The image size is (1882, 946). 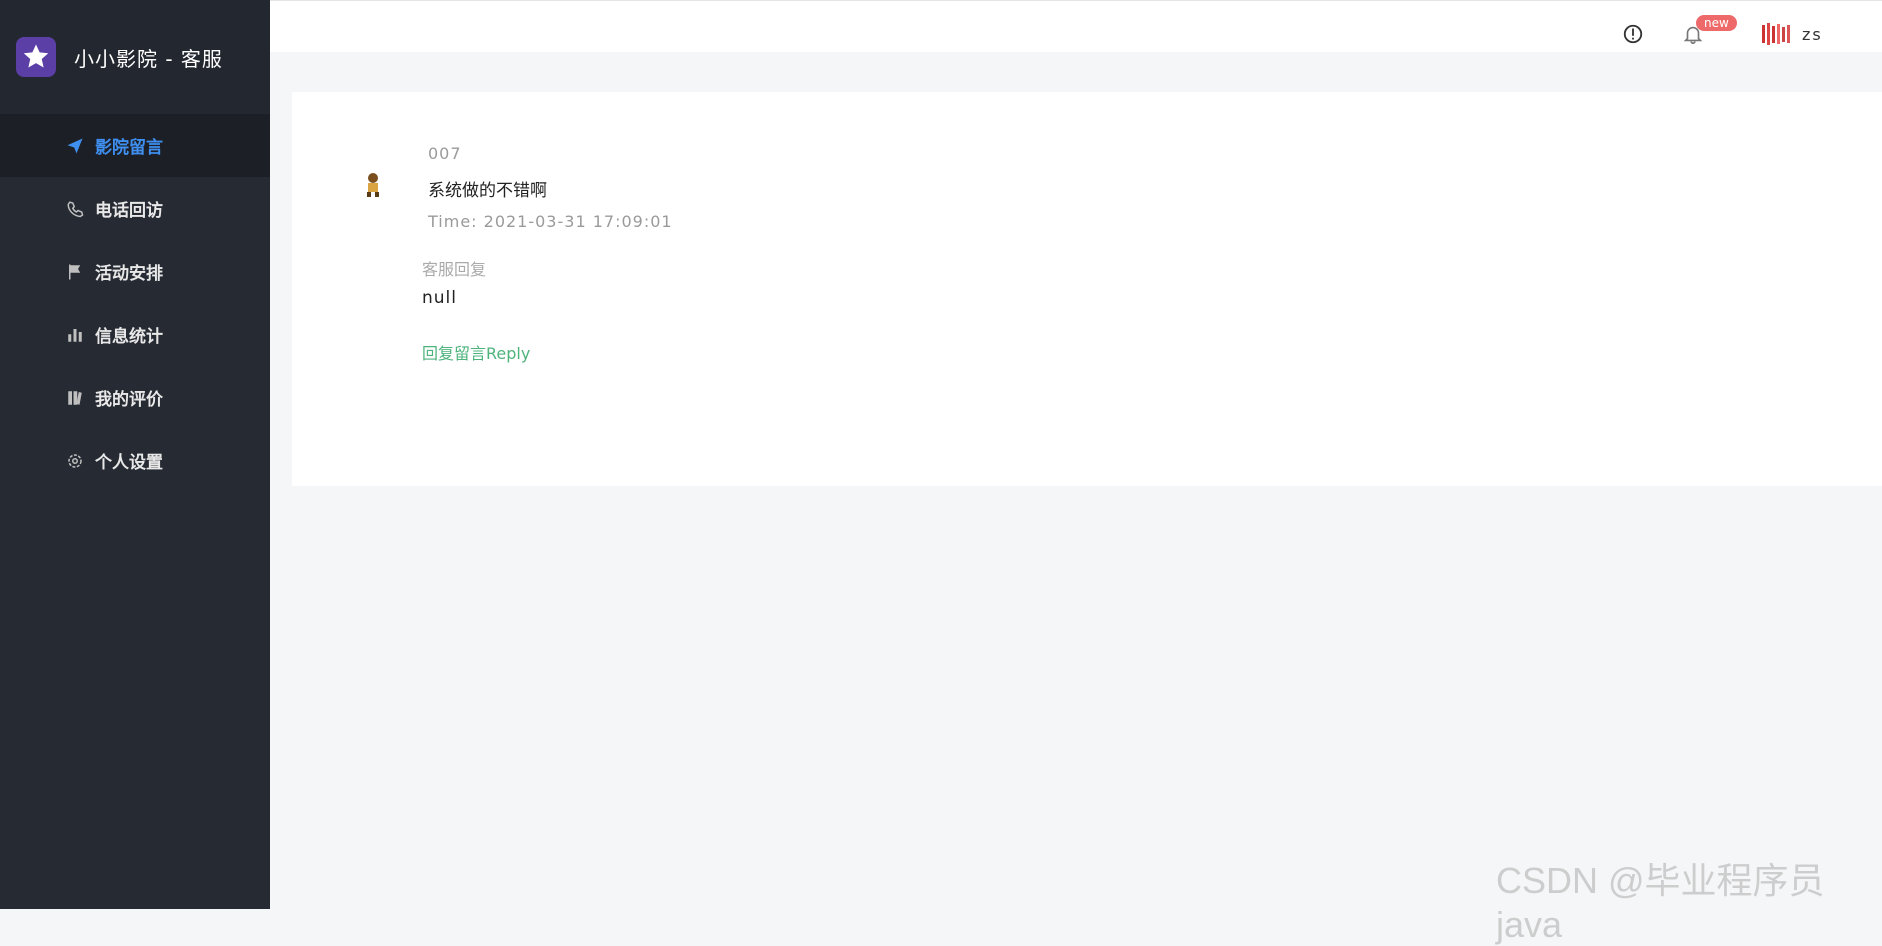 What do you see at coordinates (476, 352) in the screenshot?
I see `reply-button: 回复留言Reply` at bounding box center [476, 352].